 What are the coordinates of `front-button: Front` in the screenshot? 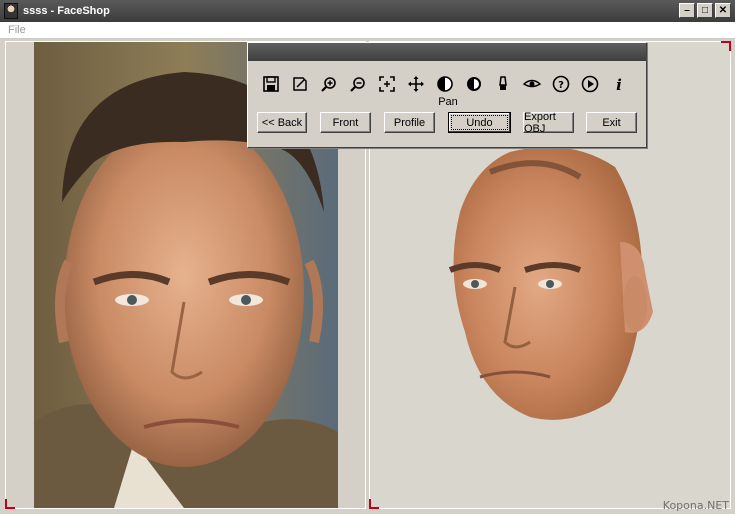 It's located at (345, 122).